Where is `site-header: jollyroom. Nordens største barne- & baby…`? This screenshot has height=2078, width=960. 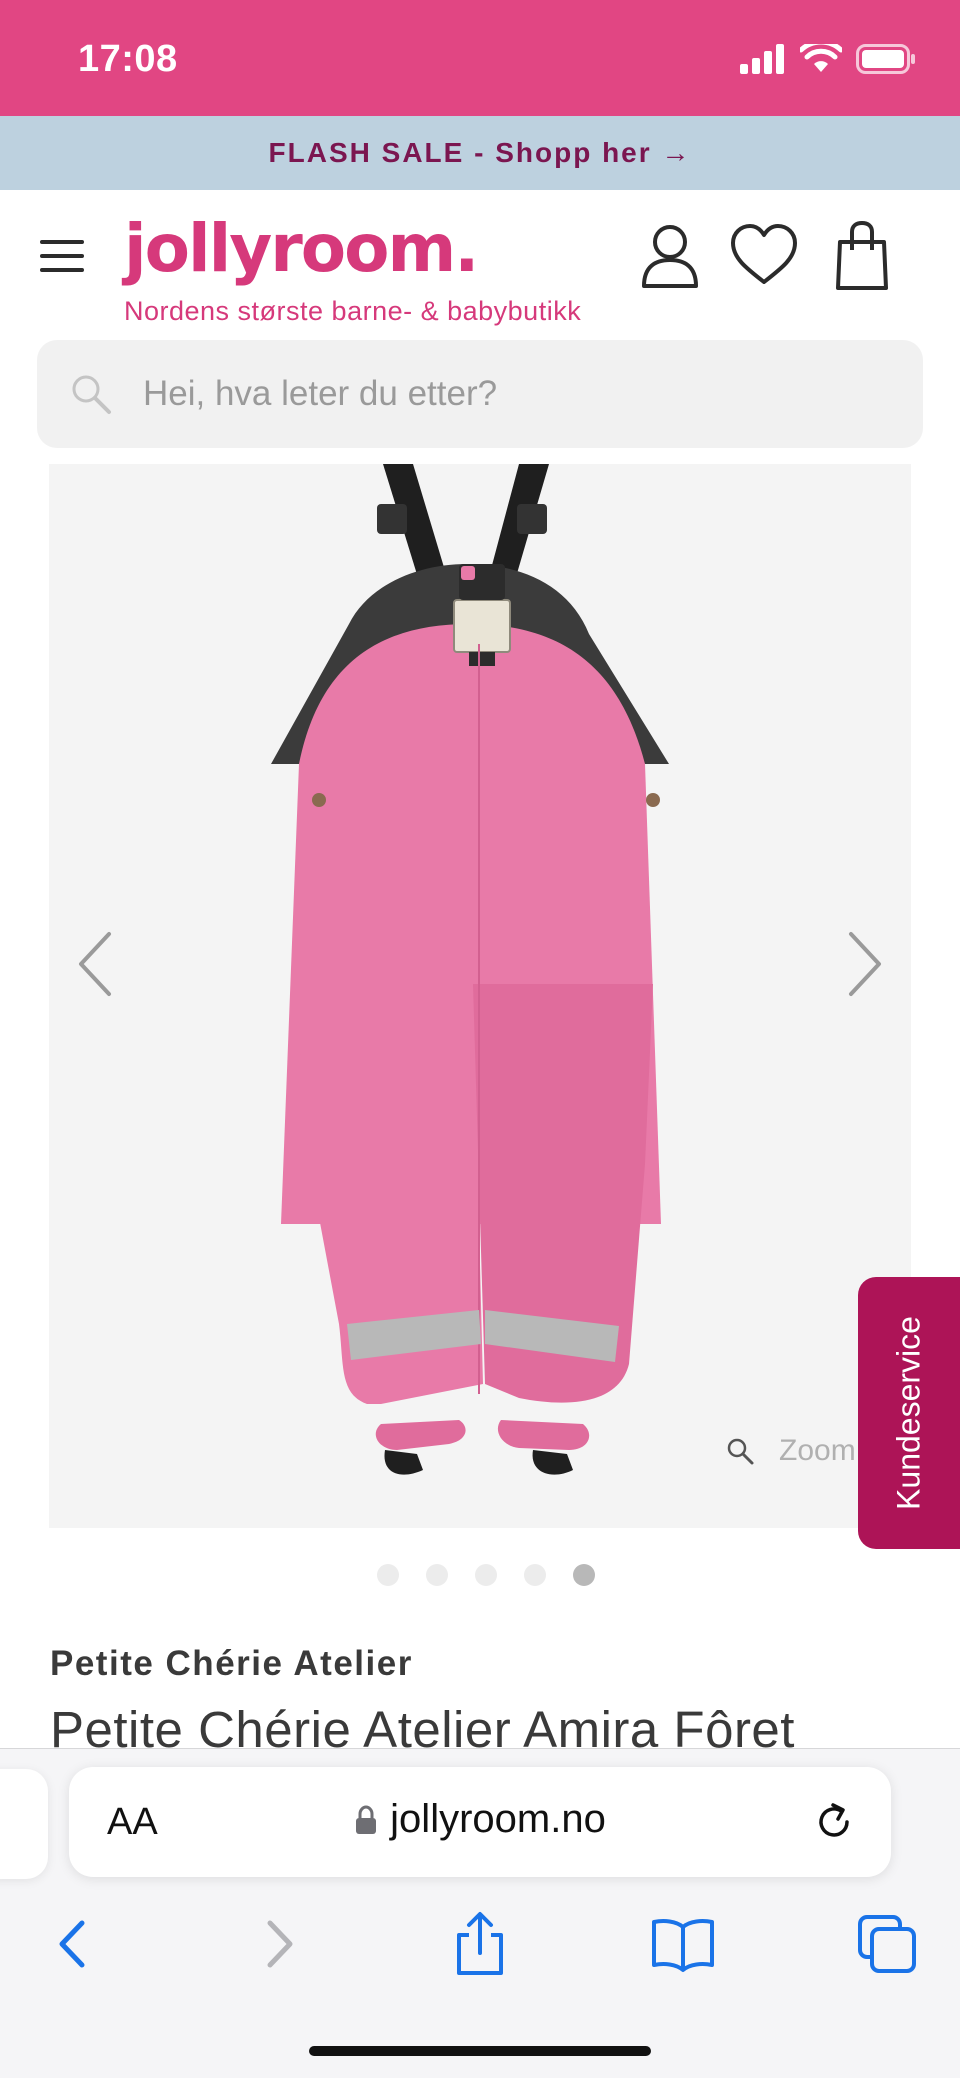 site-header: jollyroom. Nordens største barne- & baby… is located at coordinates (480, 265).